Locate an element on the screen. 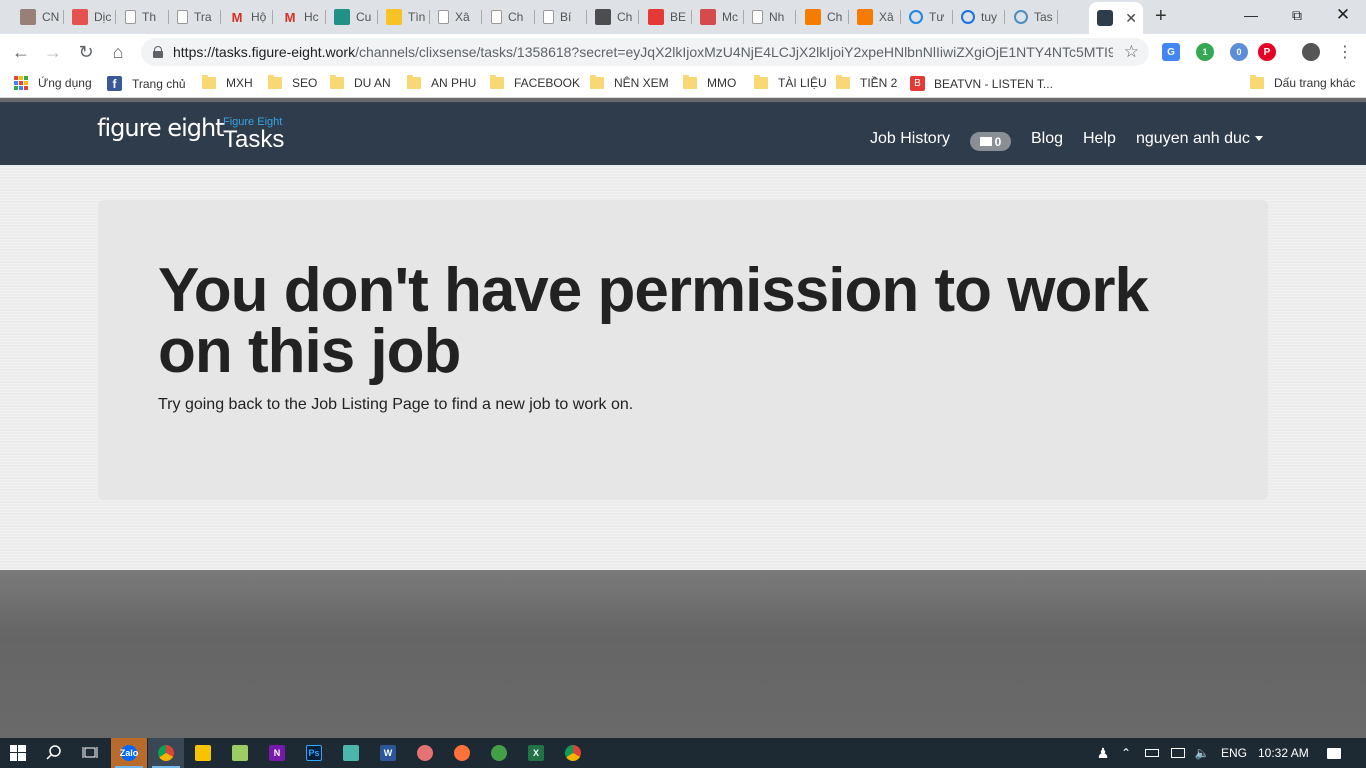  lock-icon is located at coordinates (158, 52).